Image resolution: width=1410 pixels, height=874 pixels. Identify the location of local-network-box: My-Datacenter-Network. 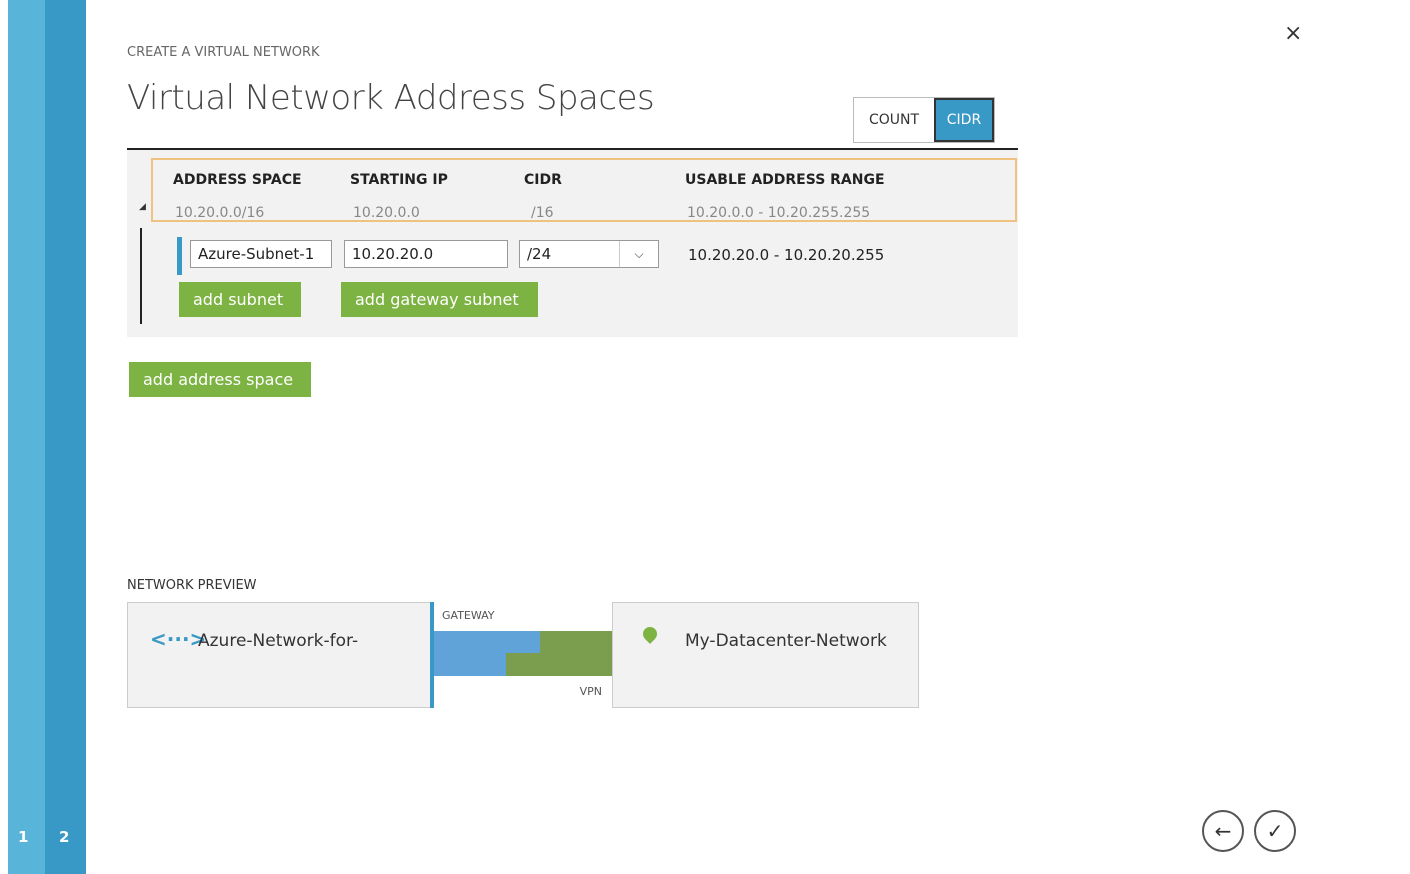
(765, 655).